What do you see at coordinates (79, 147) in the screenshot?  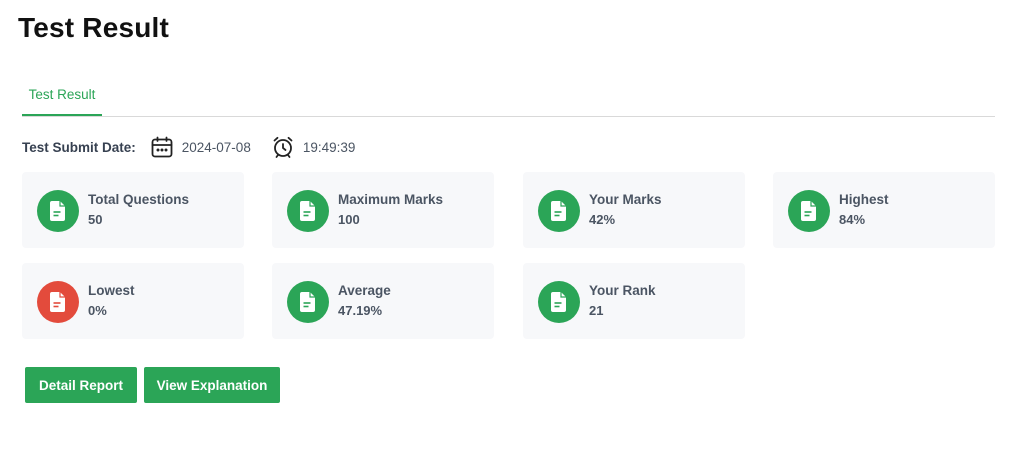 I see `submit-date-label: Test Submit Date:` at bounding box center [79, 147].